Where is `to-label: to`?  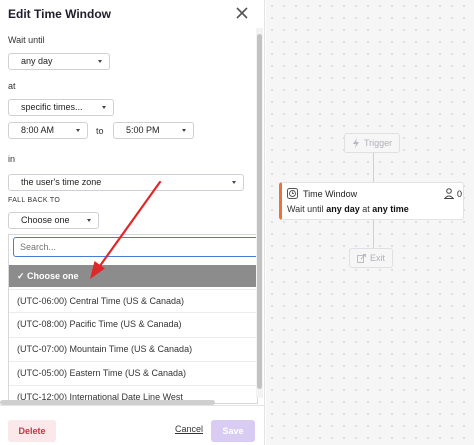
to-label: to is located at coordinates (100, 131).